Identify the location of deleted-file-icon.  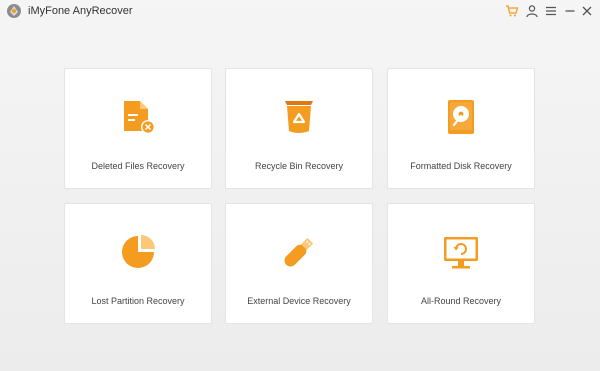
(139, 117).